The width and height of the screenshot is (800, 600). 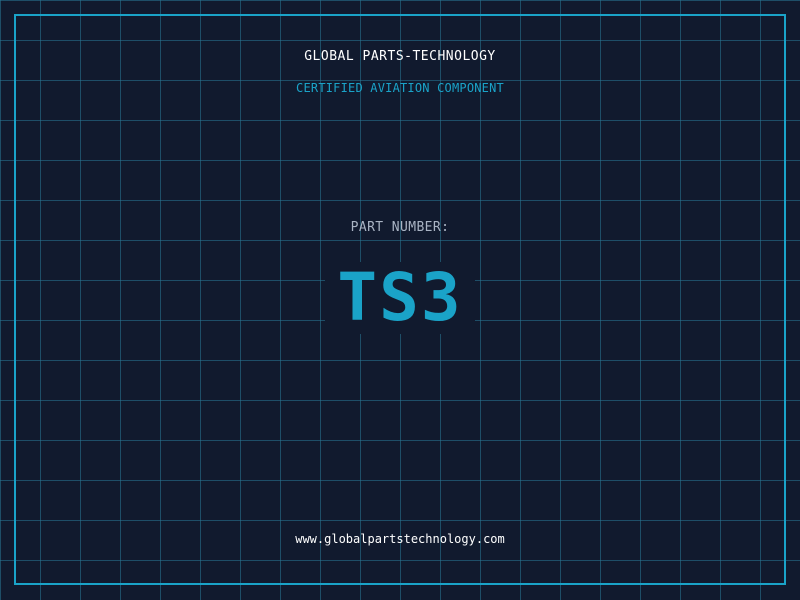 What do you see at coordinates (400, 88) in the screenshot?
I see `tagline: CERTIFIED AVIATION COMPONENT` at bounding box center [400, 88].